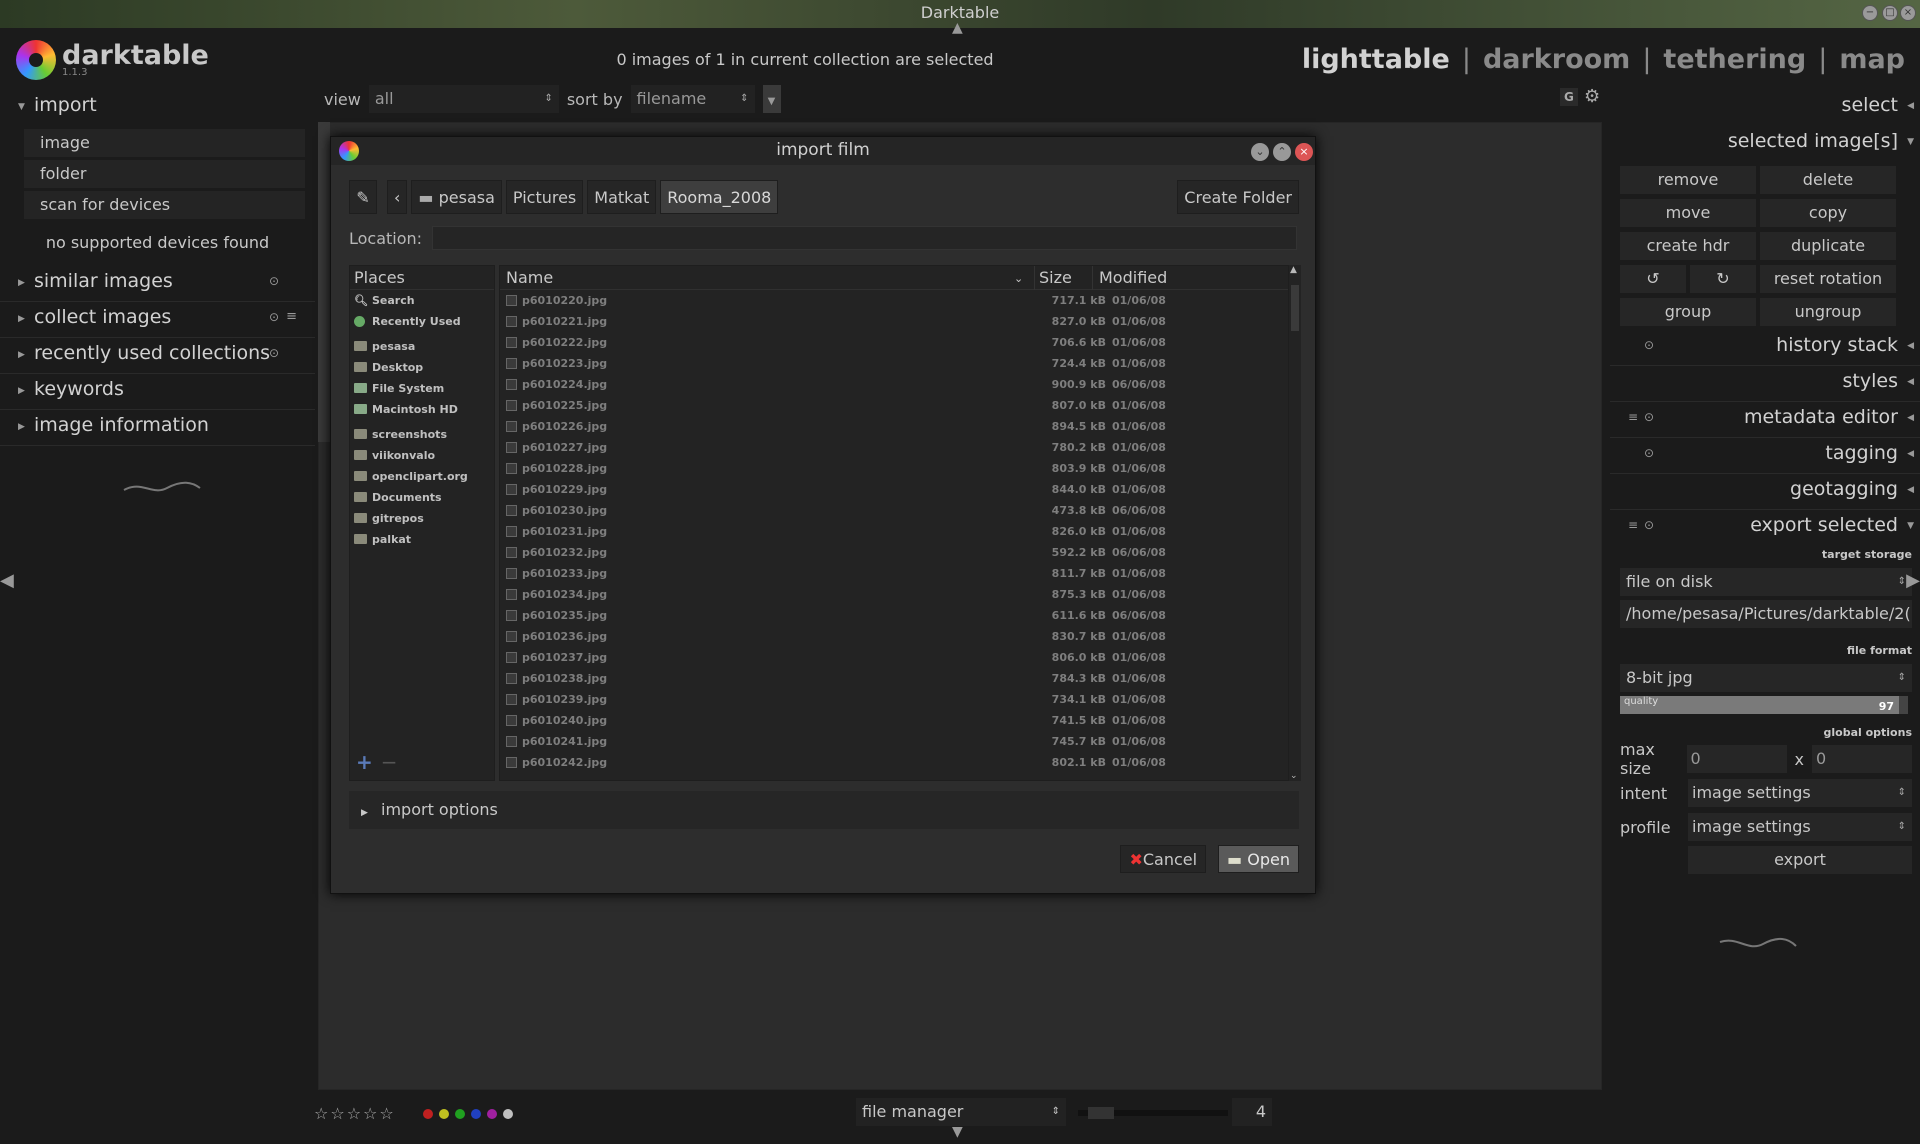 Image resolution: width=1920 pixels, height=1144 pixels. I want to click on remove-button: remove, so click(1688, 180).